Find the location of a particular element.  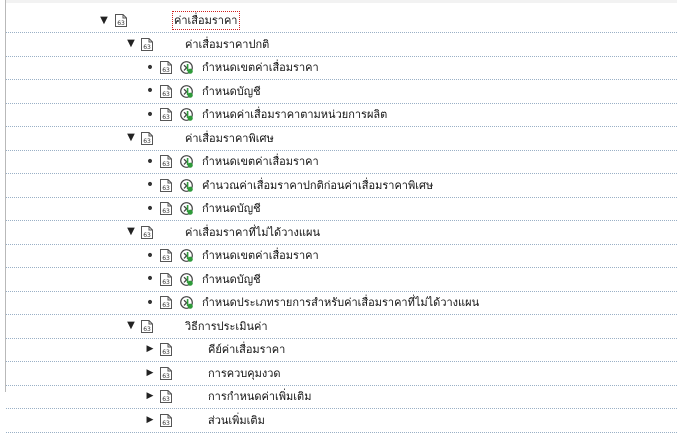

tree-node-label: ค่าเสื่อมราคาพิเศษ is located at coordinates (229, 138).